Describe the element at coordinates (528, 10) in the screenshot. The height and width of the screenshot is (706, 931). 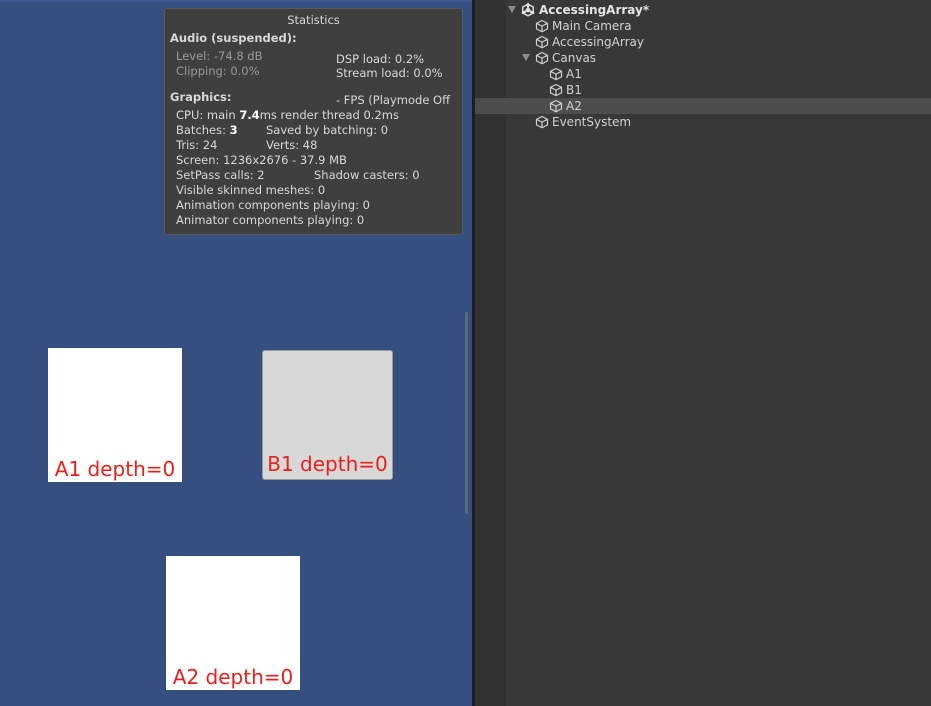
I see `unity-scene-icon` at that location.